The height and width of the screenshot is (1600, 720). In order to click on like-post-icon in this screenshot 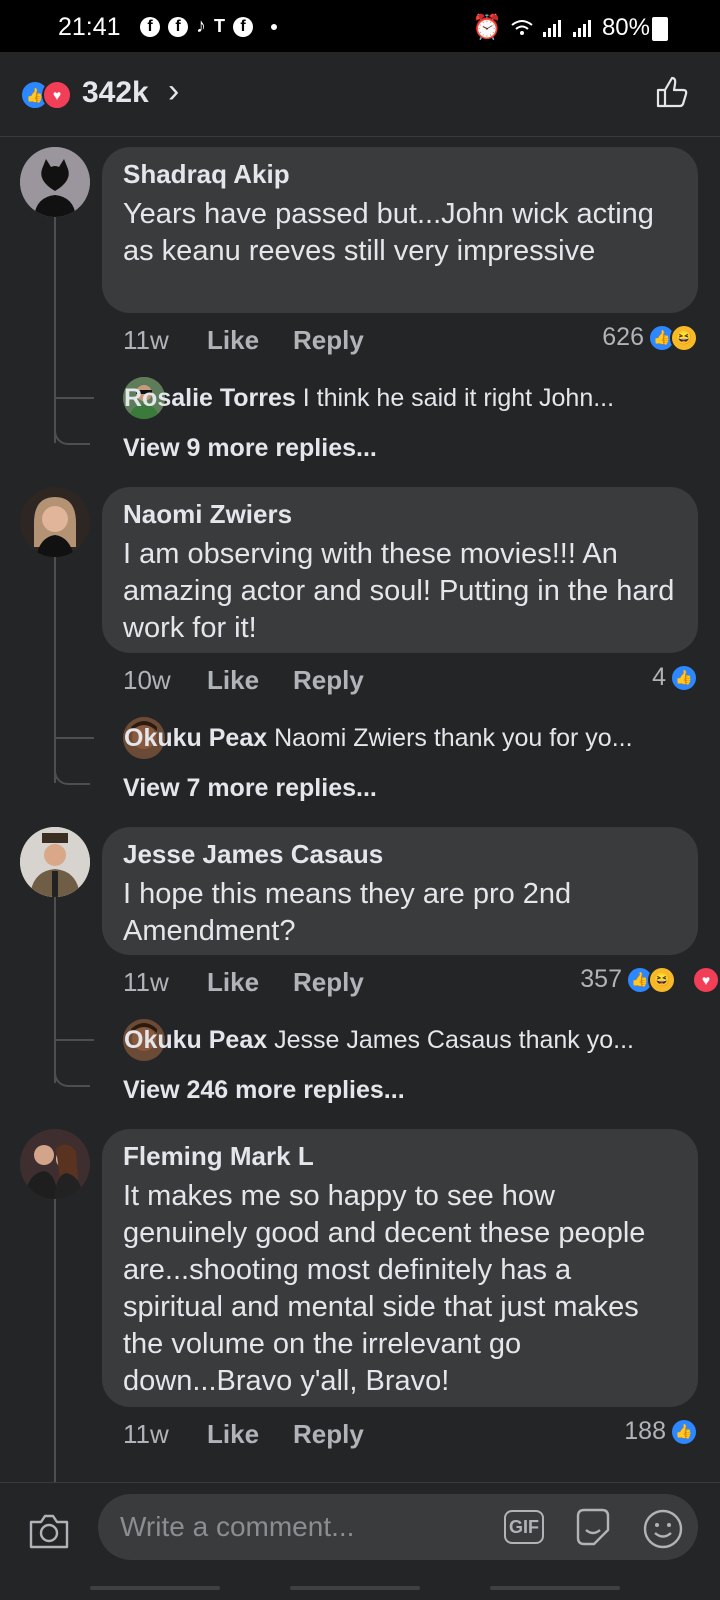, I will do `click(672, 92)`.